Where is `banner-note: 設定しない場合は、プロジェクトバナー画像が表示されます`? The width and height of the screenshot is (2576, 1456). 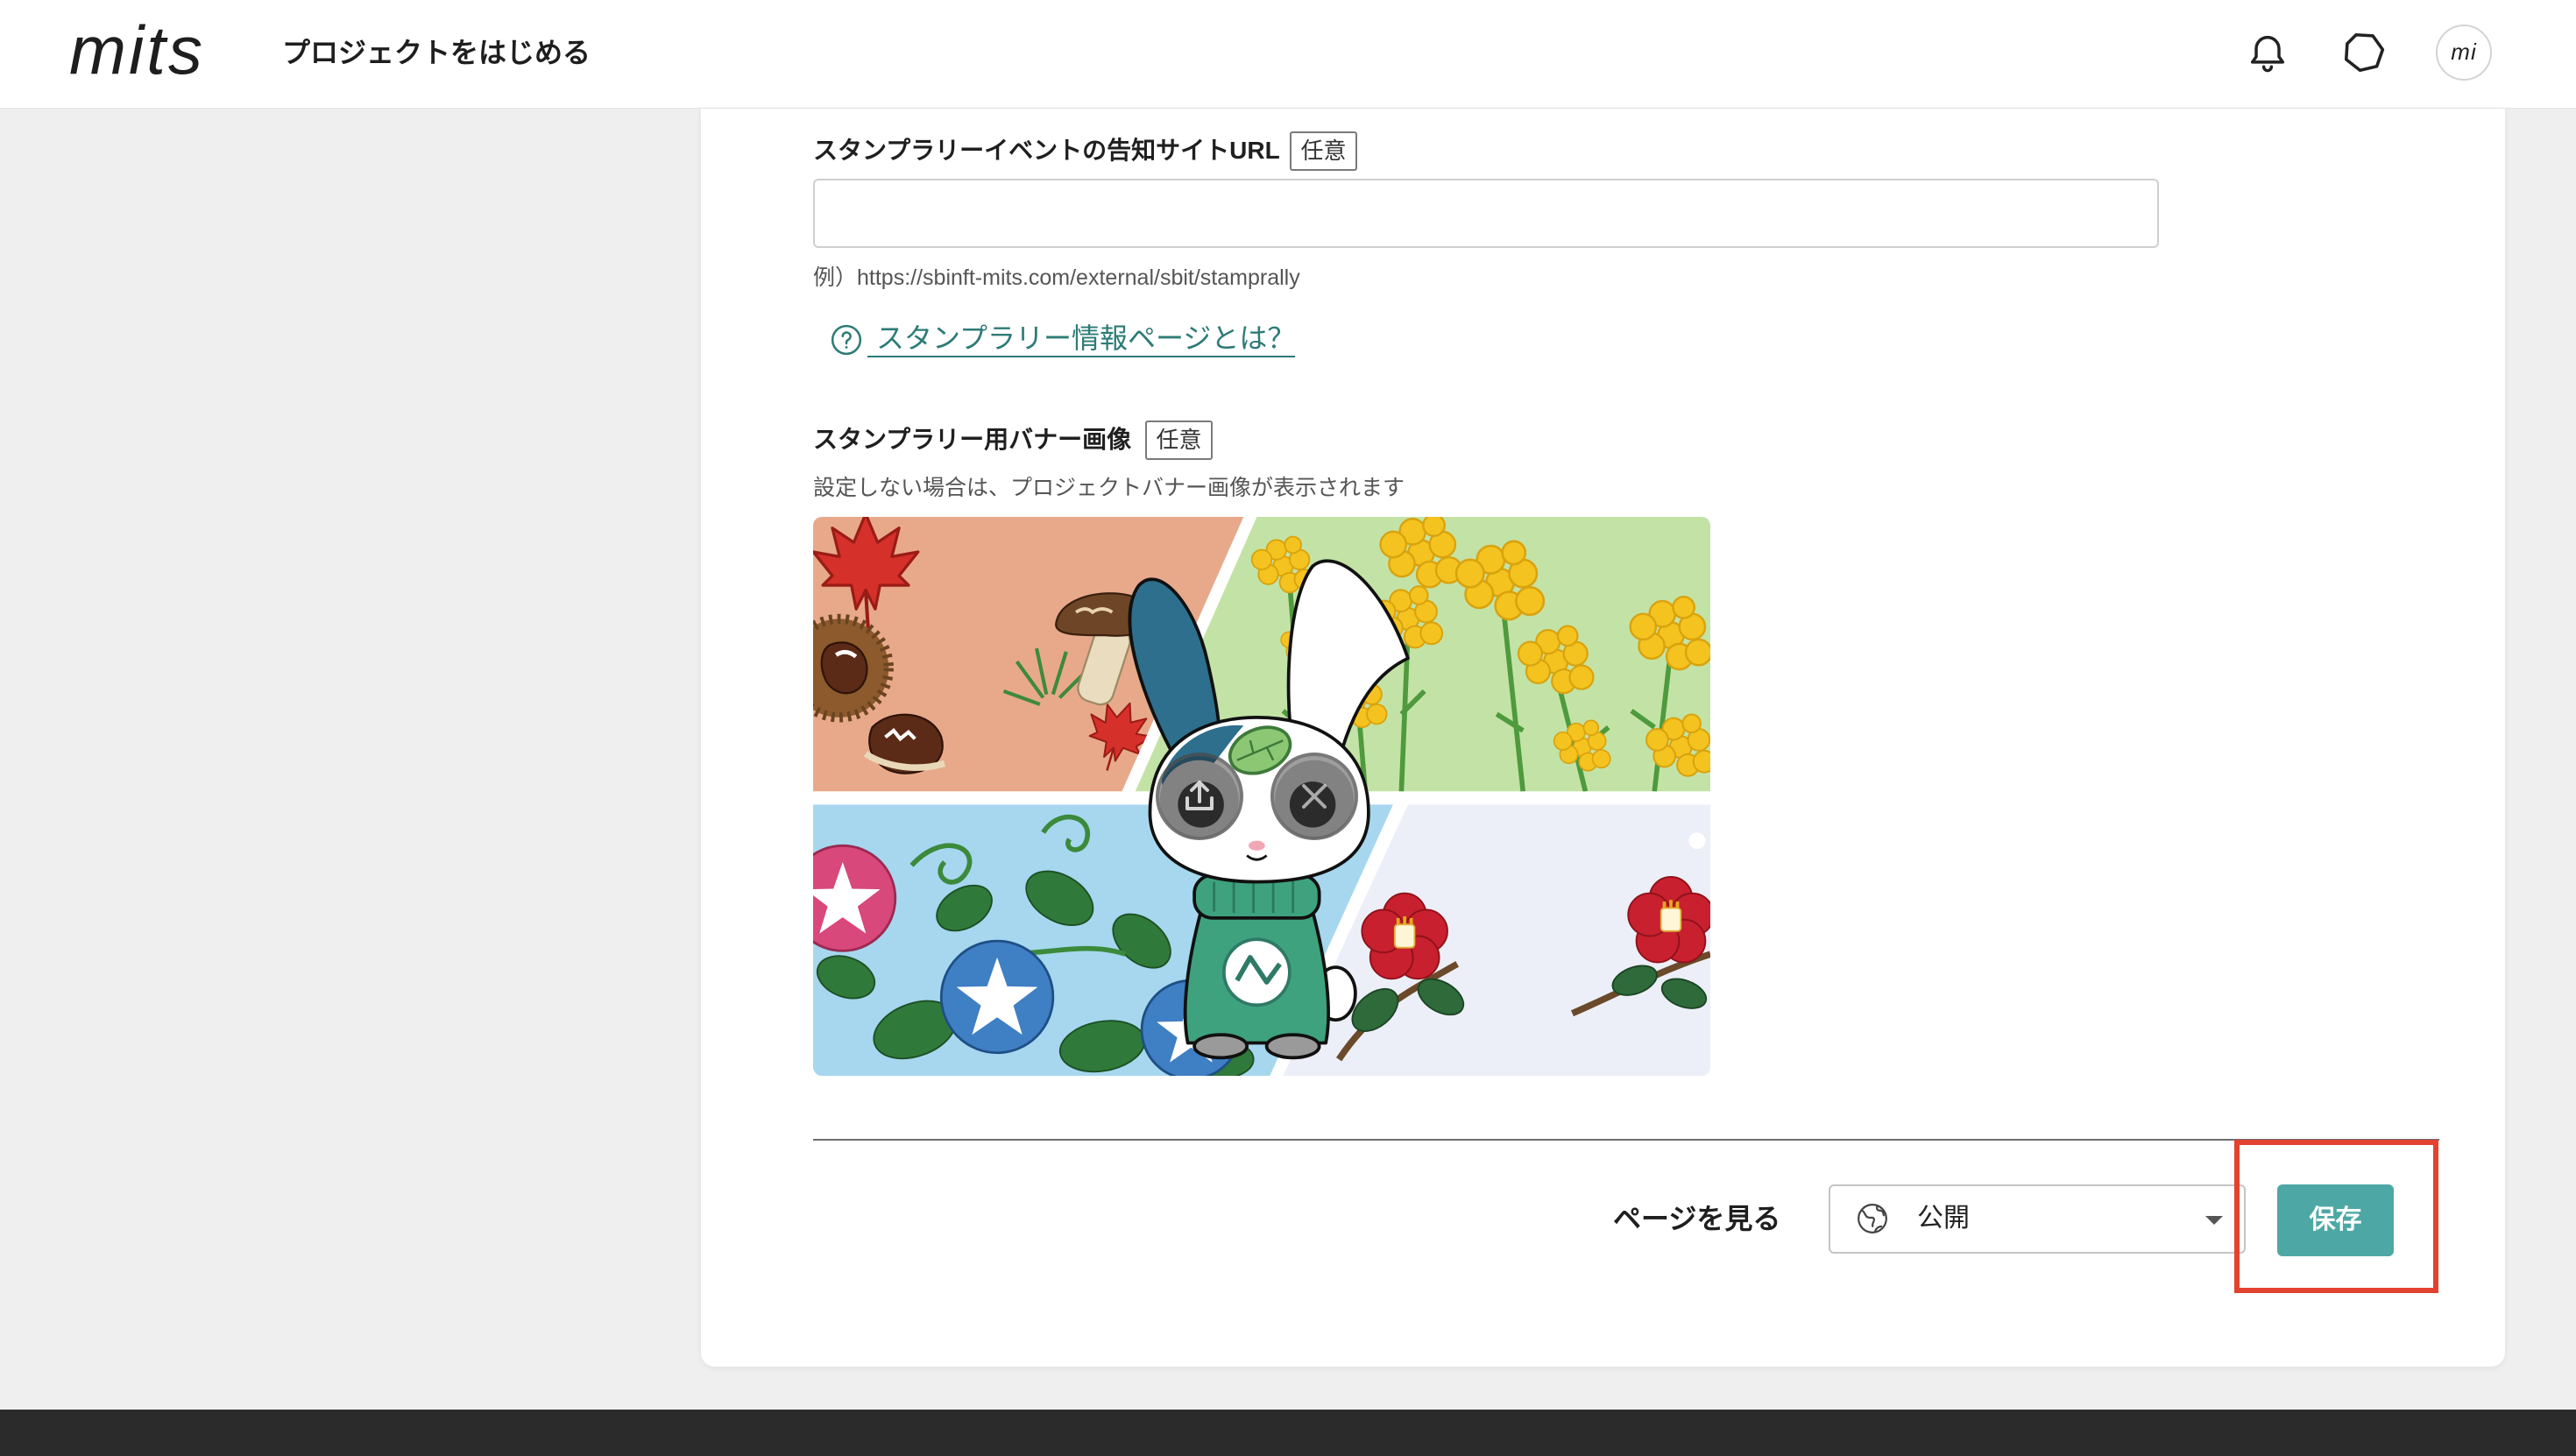
banner-note: 設定しない場合は、プロジェクトバナー画像が表示されます is located at coordinates (1109, 488).